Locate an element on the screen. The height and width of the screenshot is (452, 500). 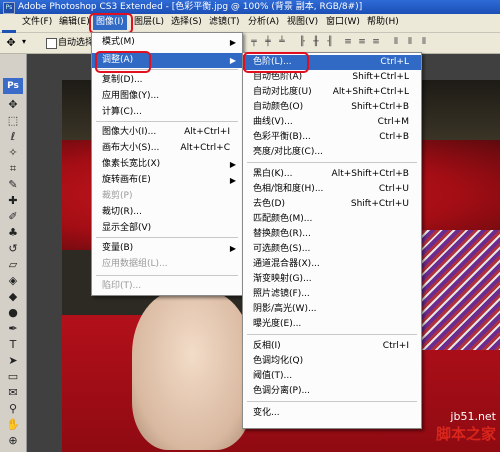
healing-brush-tool-icon: ✚ is located at coordinates (13, 200).